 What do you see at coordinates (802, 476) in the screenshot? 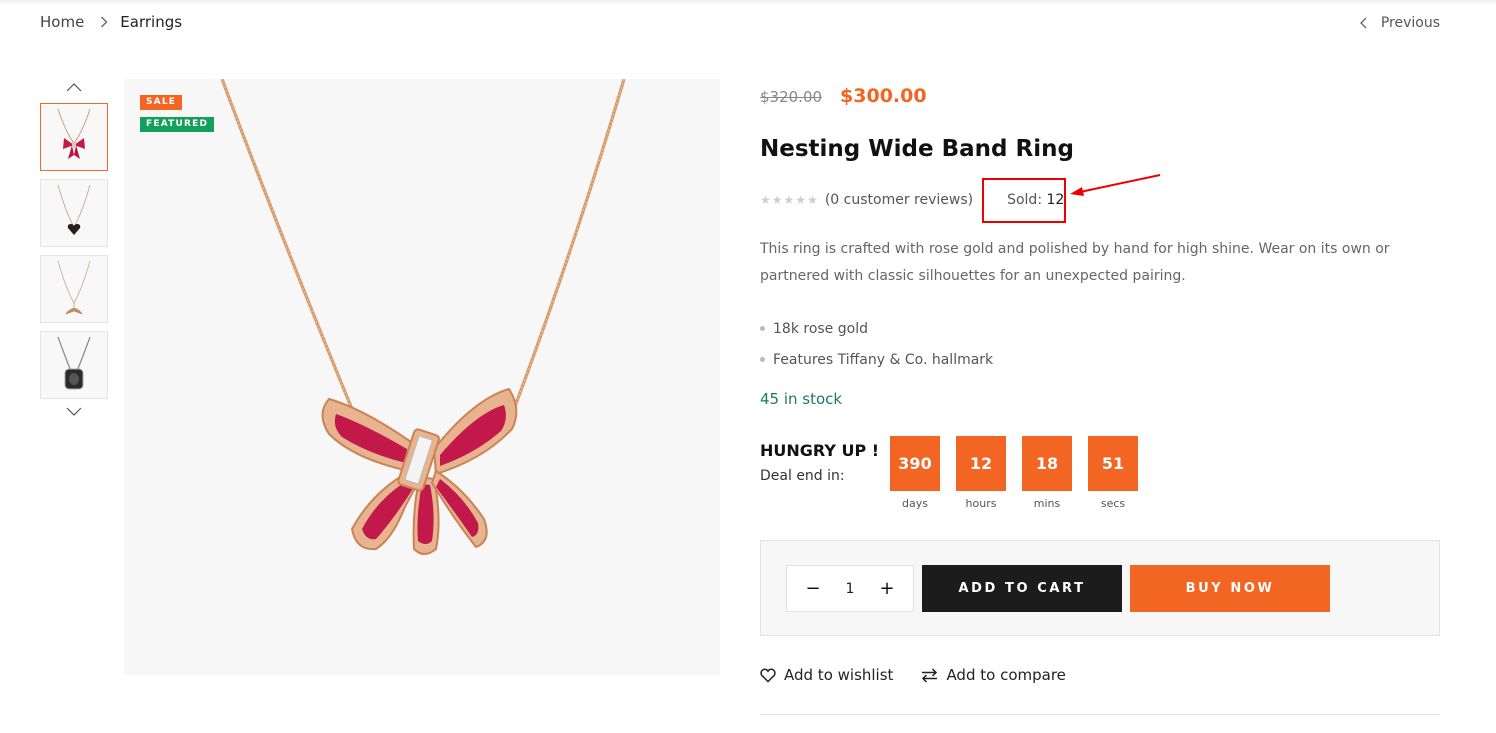
I see `deal-subtitle: Deal end in:` at bounding box center [802, 476].